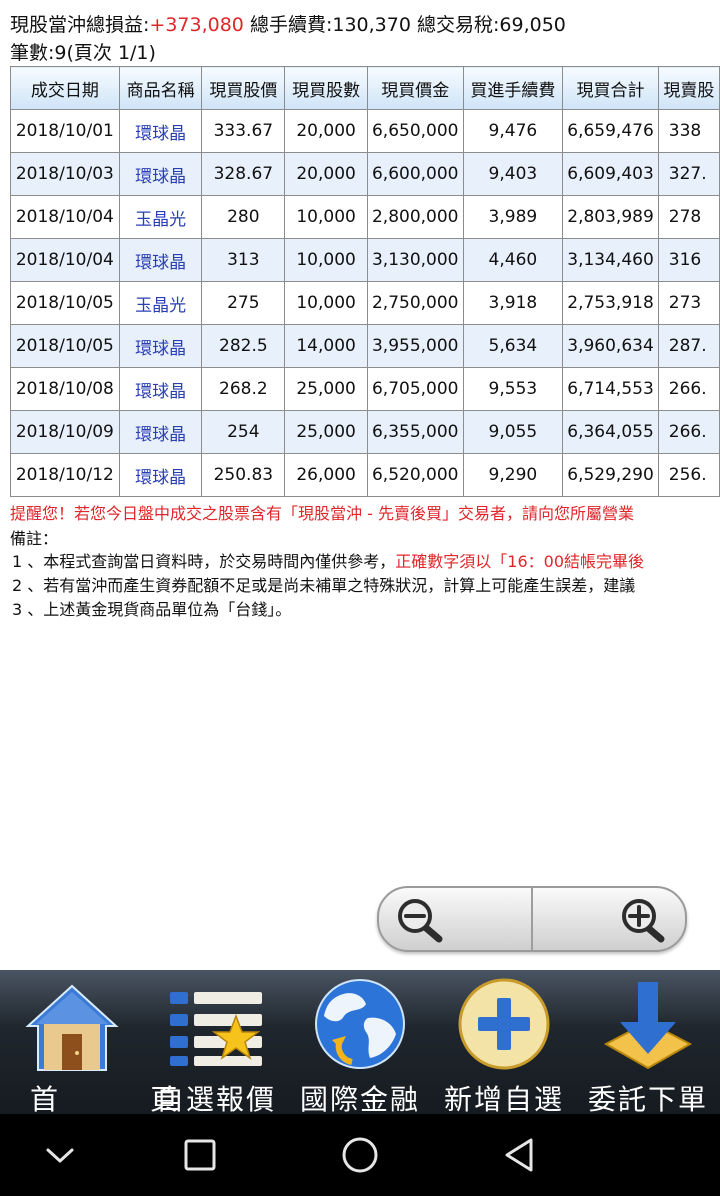 This screenshot has width=720, height=1196. I want to click on cell-buy-amount: 3,955,000, so click(415, 346).